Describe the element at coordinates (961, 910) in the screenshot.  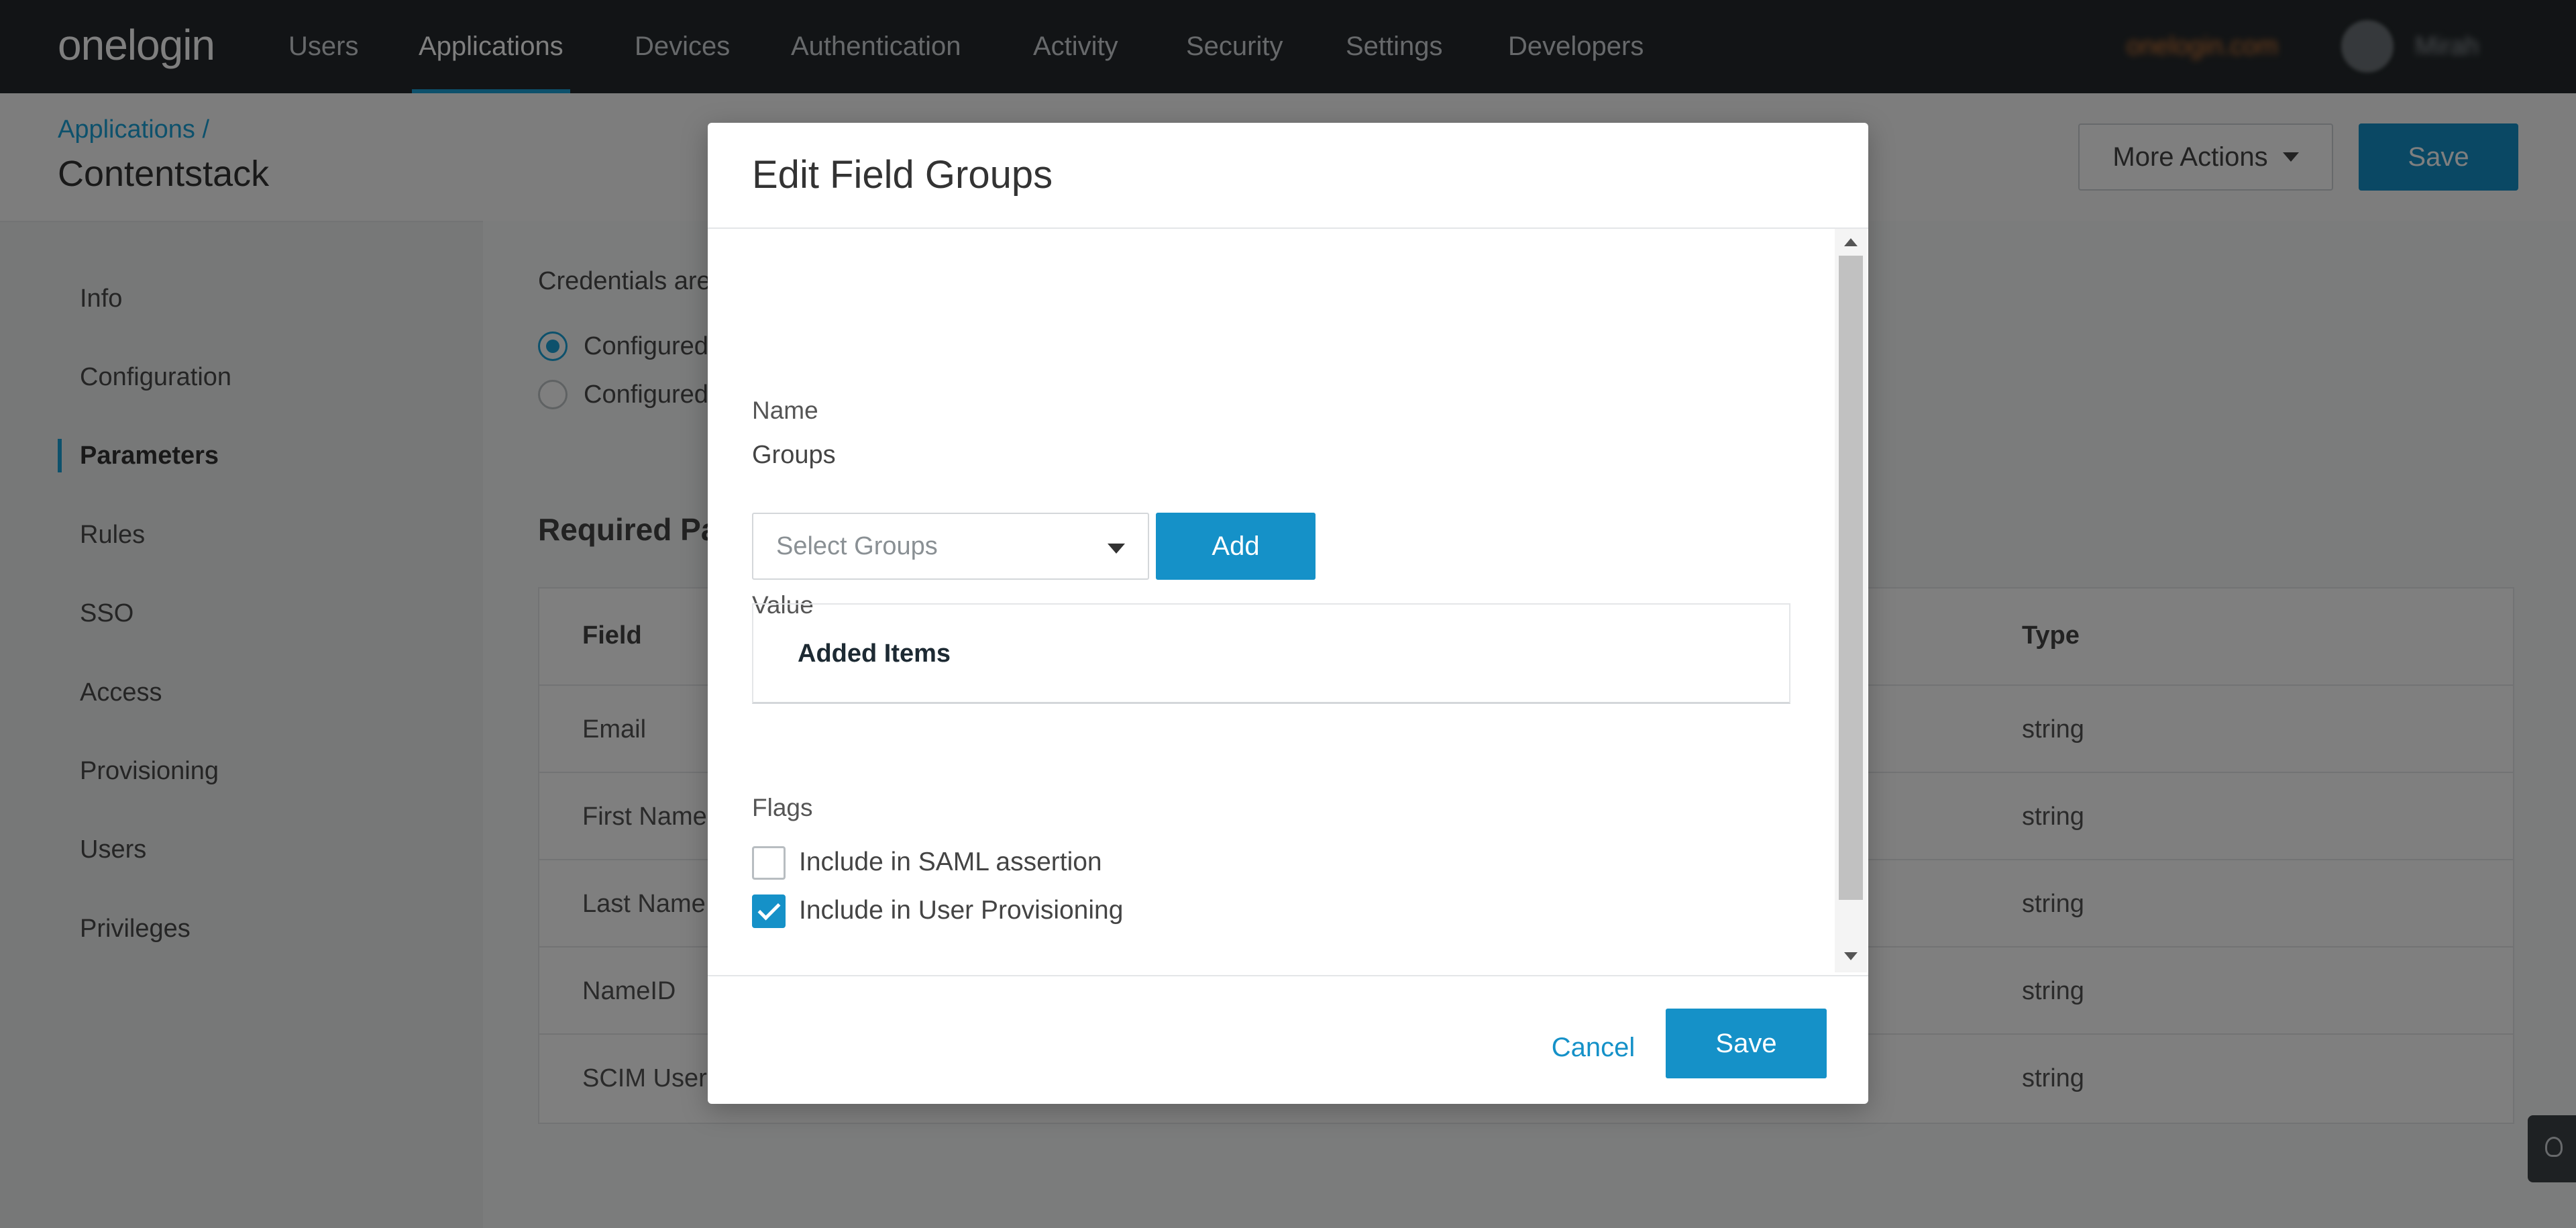
I see `user-provisioning-label: Include in User Provisioning` at that location.